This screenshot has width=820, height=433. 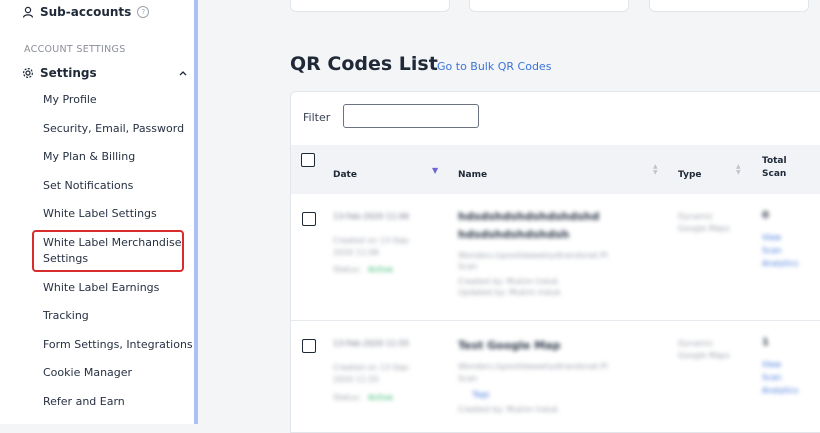 I want to click on settings-label: Settings, so click(x=68, y=73).